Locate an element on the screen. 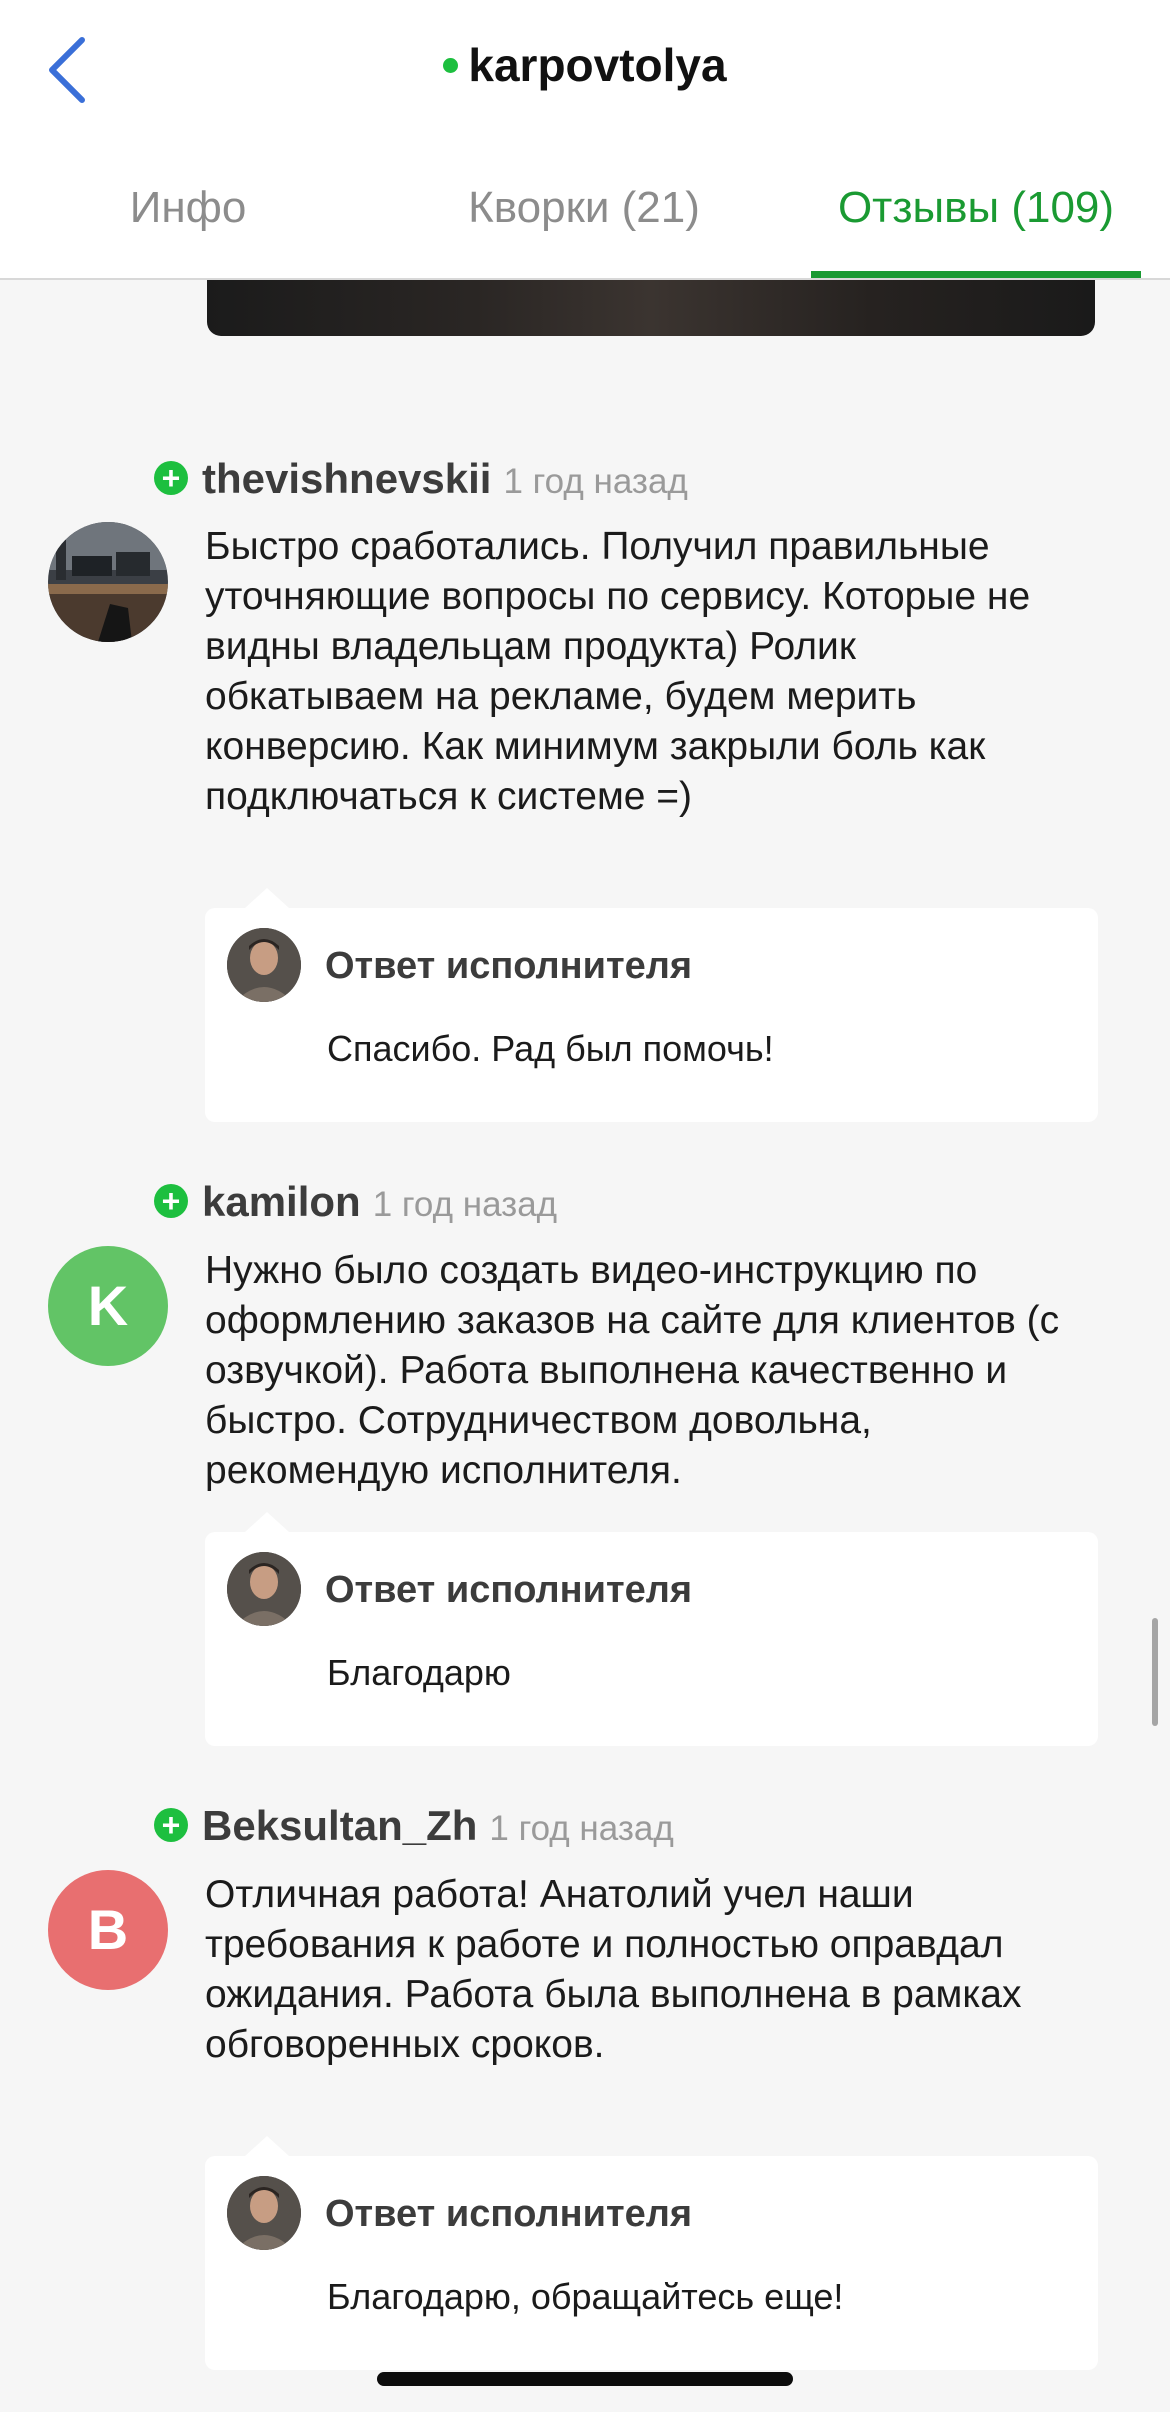 The image size is (1170, 2412). tab-kworks: Кворки (21) is located at coordinates (584, 223).